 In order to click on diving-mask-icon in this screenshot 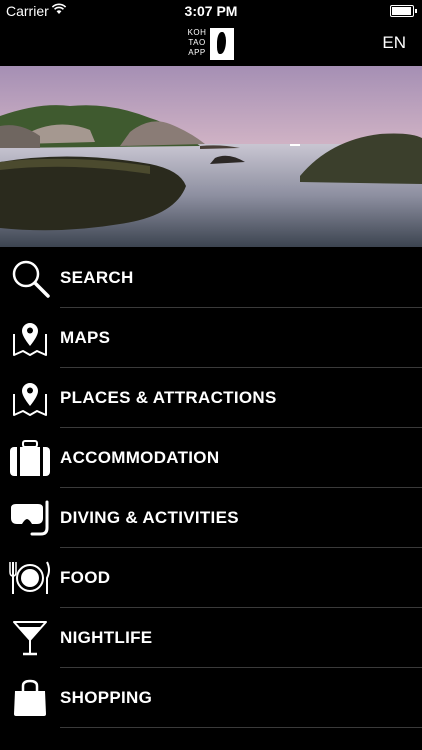, I will do `click(30, 518)`.